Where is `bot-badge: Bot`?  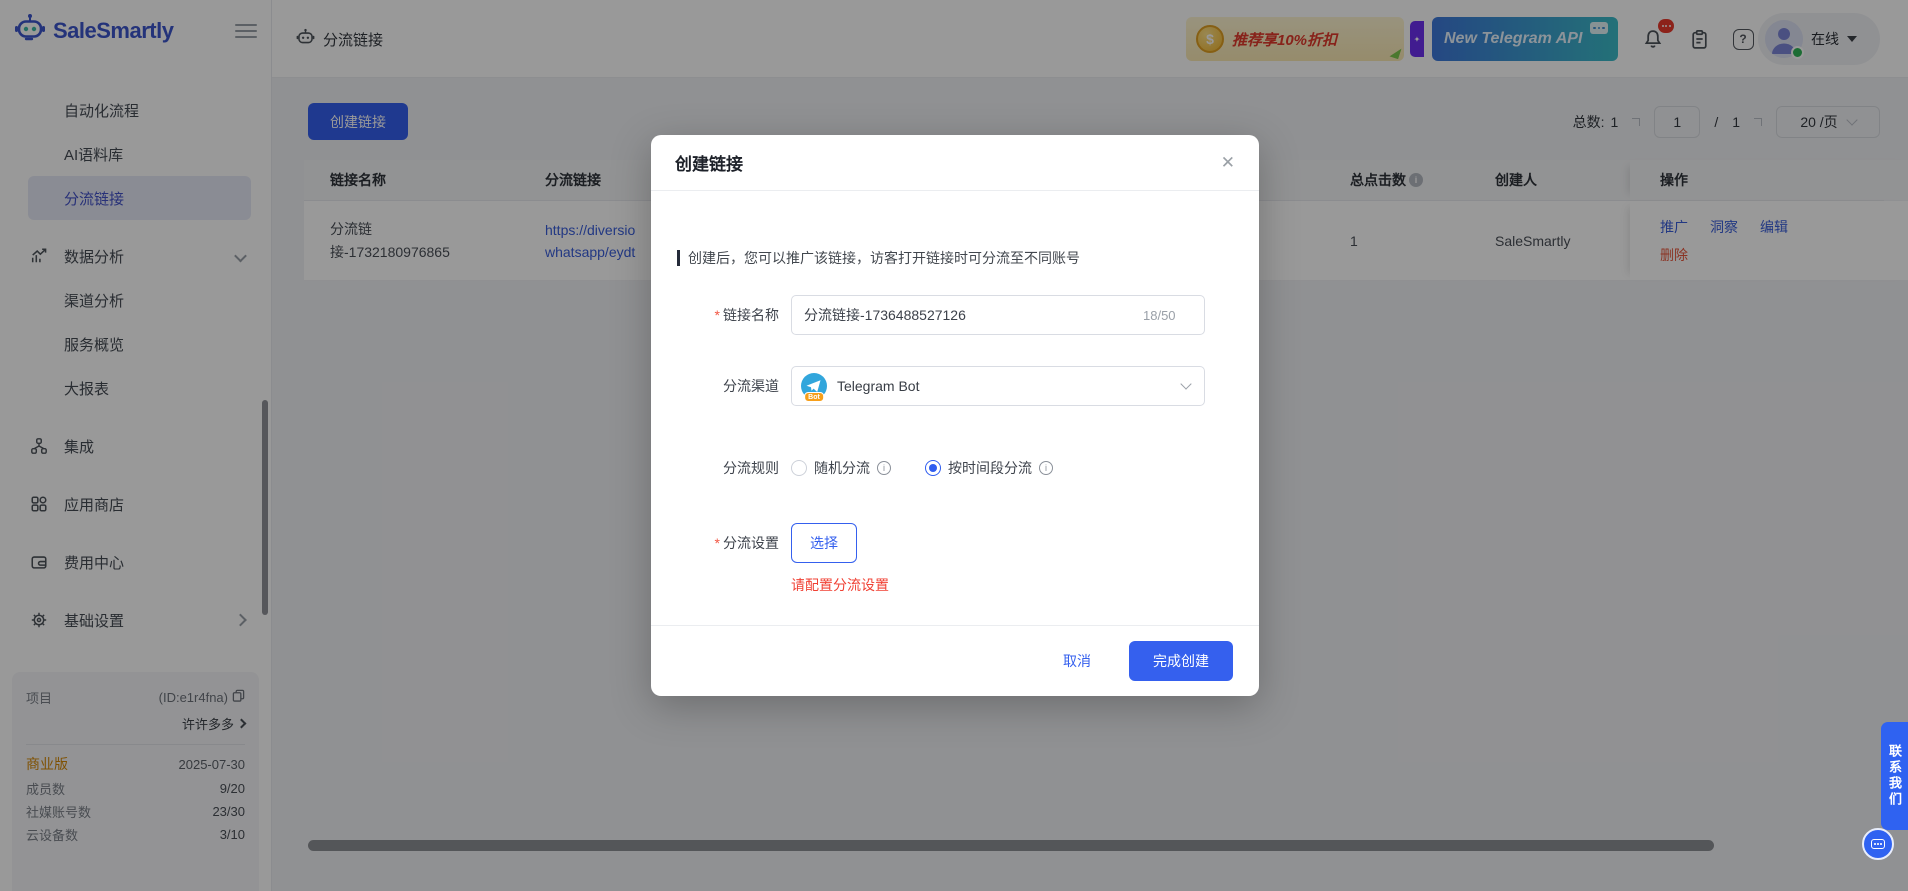 bot-badge: Bot is located at coordinates (814, 397).